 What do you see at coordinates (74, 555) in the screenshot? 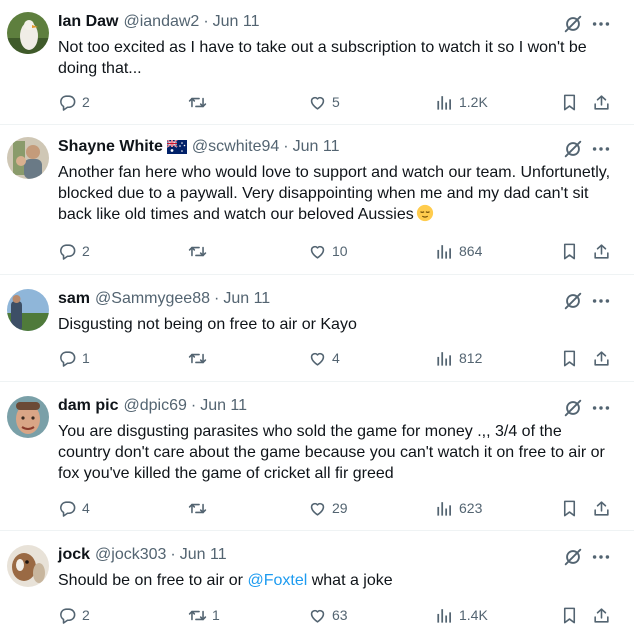
I see `display-name: jock` at bounding box center [74, 555].